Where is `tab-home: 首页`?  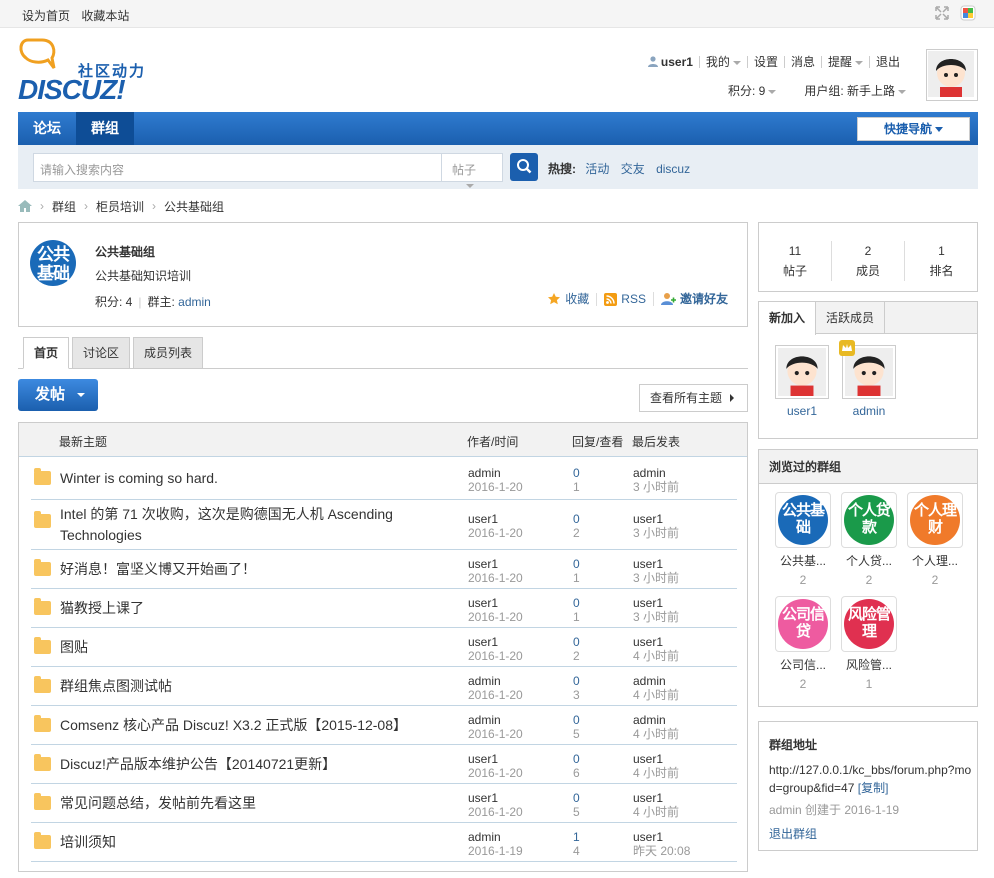 tab-home: 首页 is located at coordinates (46, 353).